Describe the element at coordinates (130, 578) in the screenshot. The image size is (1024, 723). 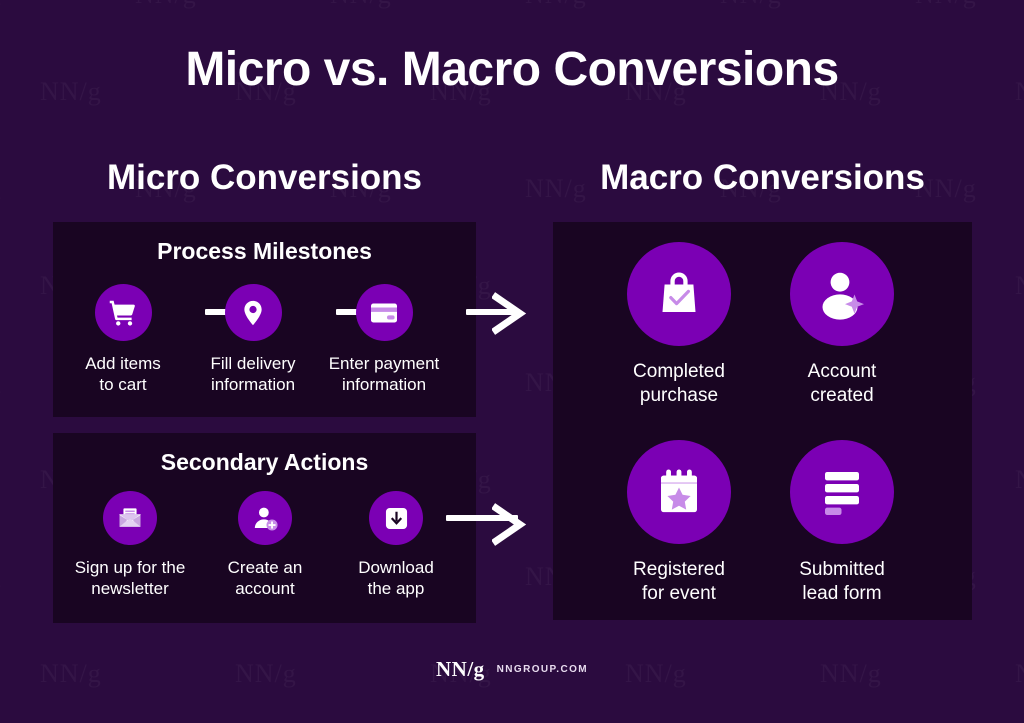
I see `step-label: Sign up for the newsletter` at that location.